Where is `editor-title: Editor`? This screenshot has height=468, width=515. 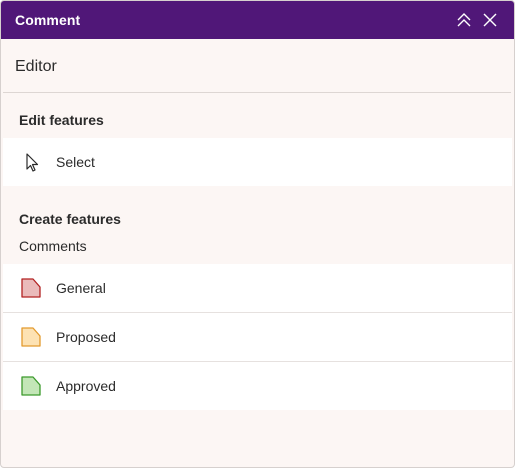
editor-title: Editor is located at coordinates (36, 66).